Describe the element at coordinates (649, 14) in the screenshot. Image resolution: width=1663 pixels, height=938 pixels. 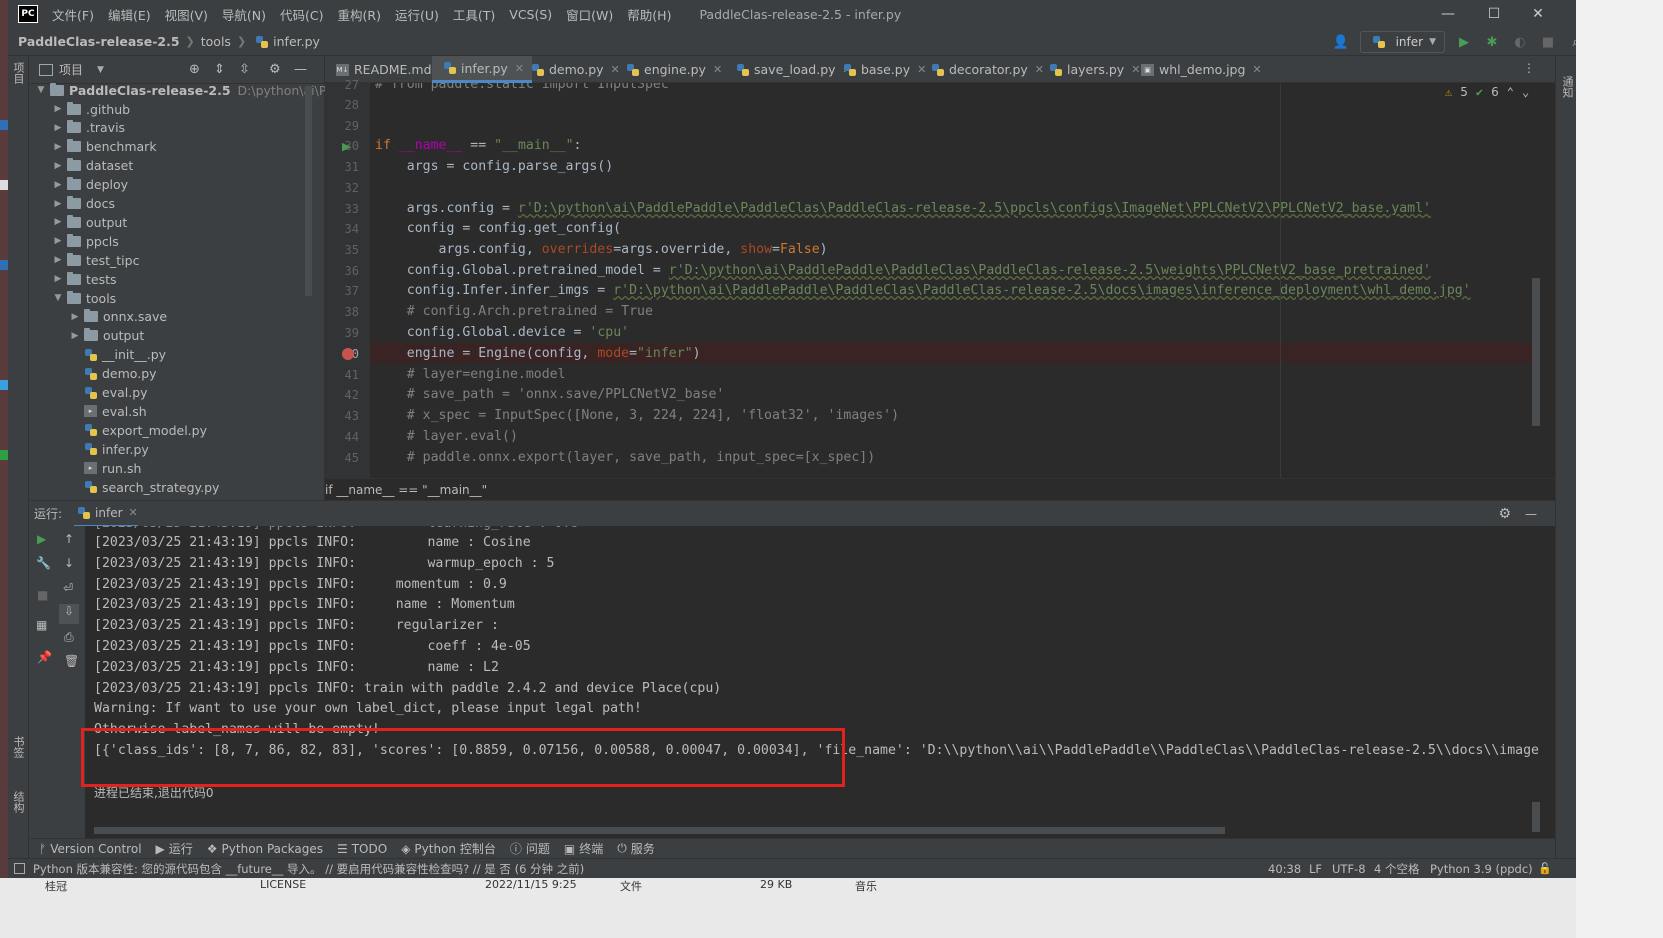
I see `menu-help: 帮助(H)` at that location.